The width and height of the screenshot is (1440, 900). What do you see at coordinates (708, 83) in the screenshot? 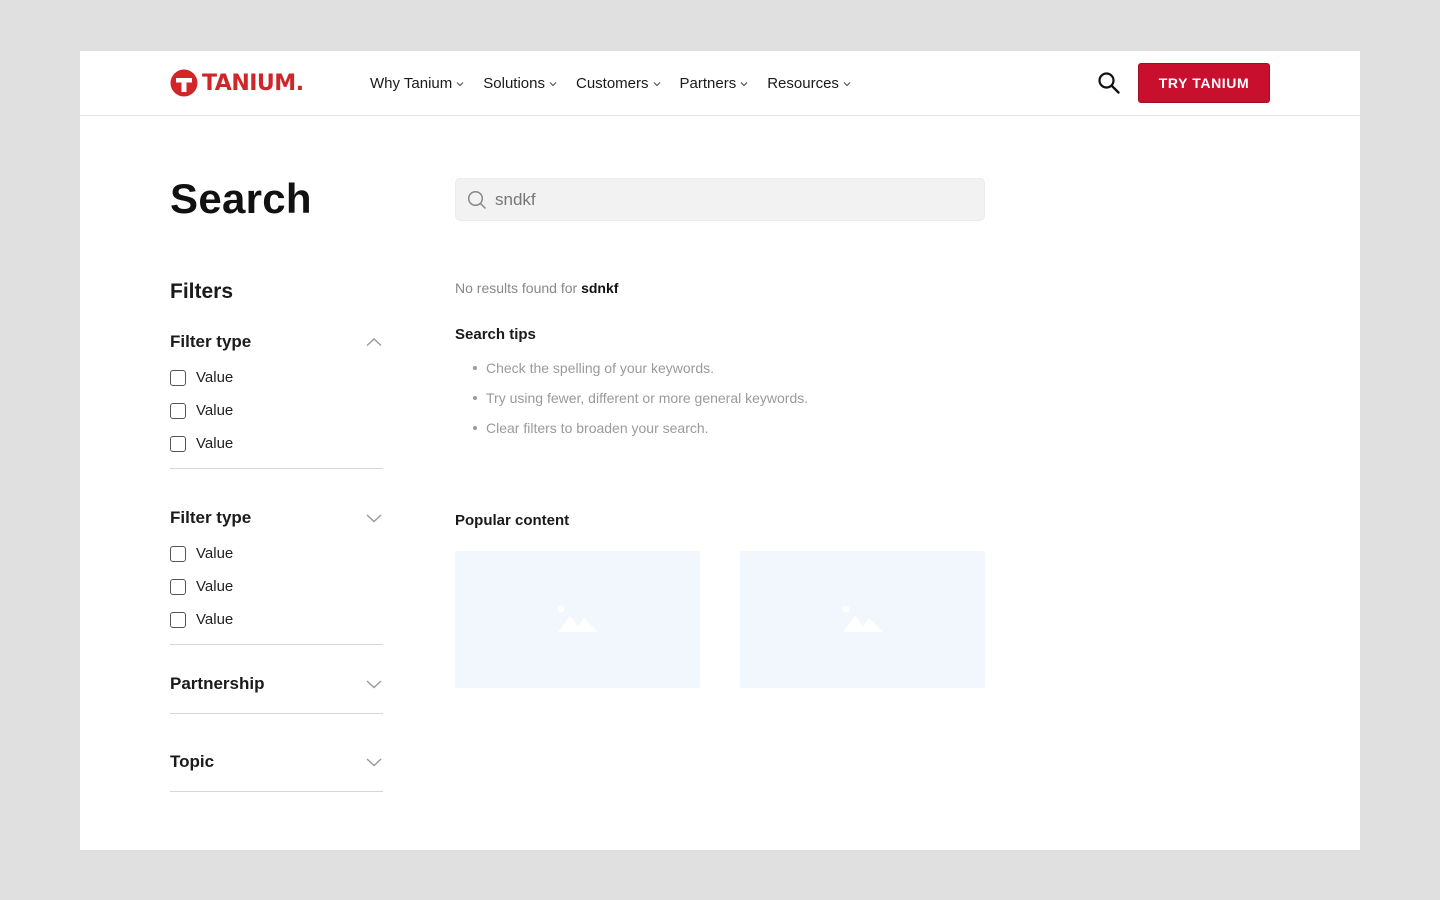
I see `nav-label: Partners` at bounding box center [708, 83].